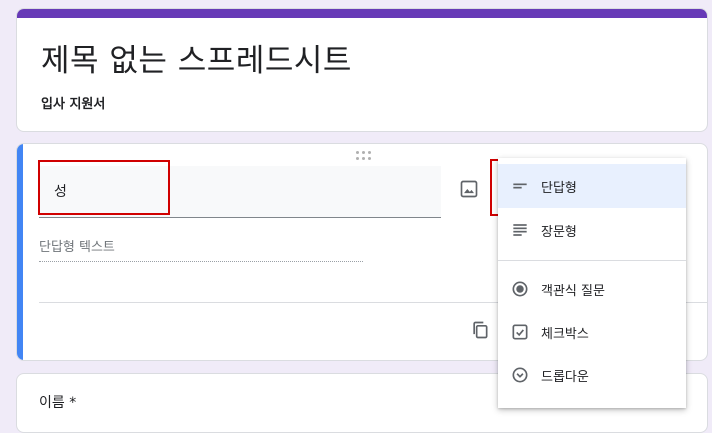 This screenshot has width=712, height=433. I want to click on paragraph-icon, so click(520, 230).